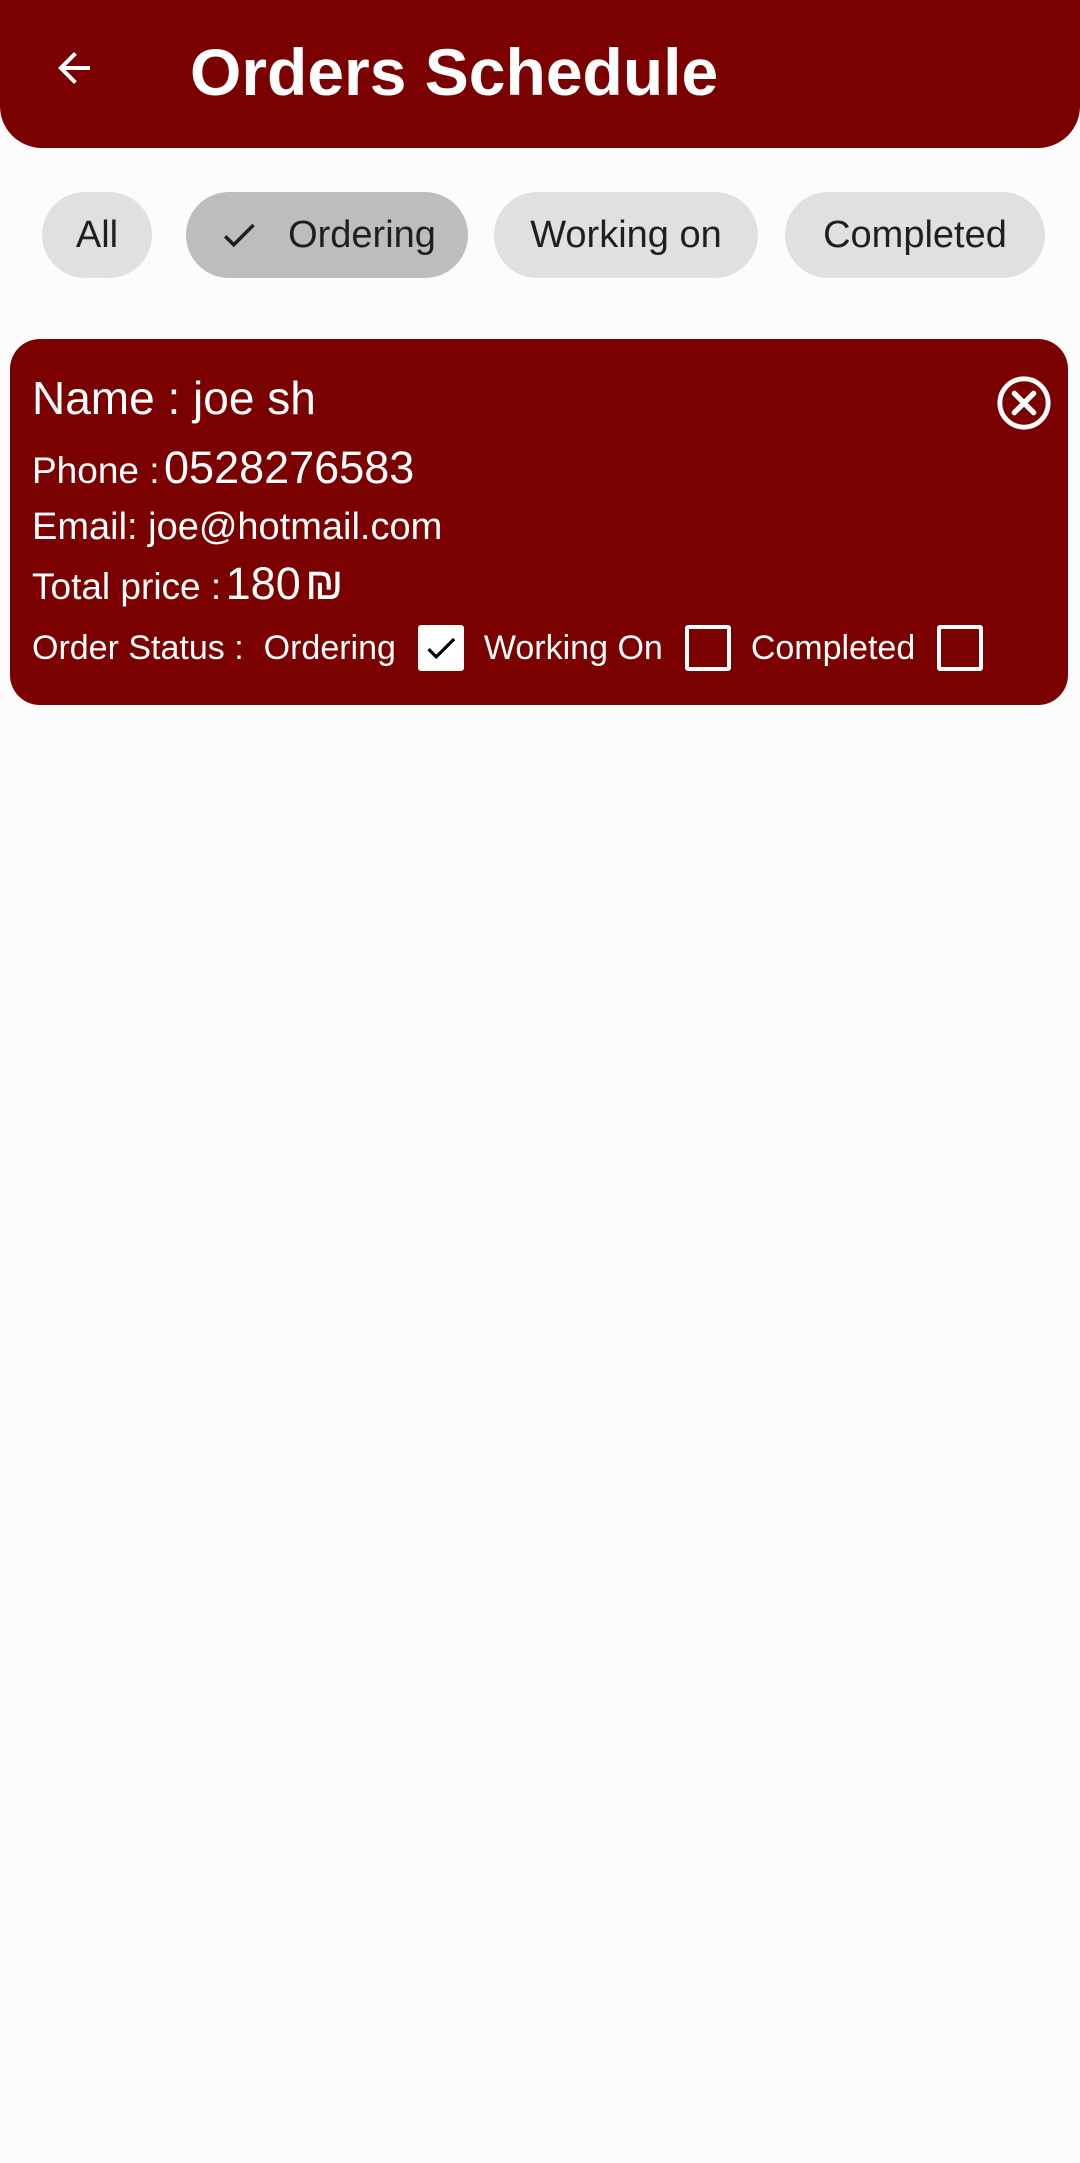  I want to click on status-working-on-checkbox, so click(707, 648).